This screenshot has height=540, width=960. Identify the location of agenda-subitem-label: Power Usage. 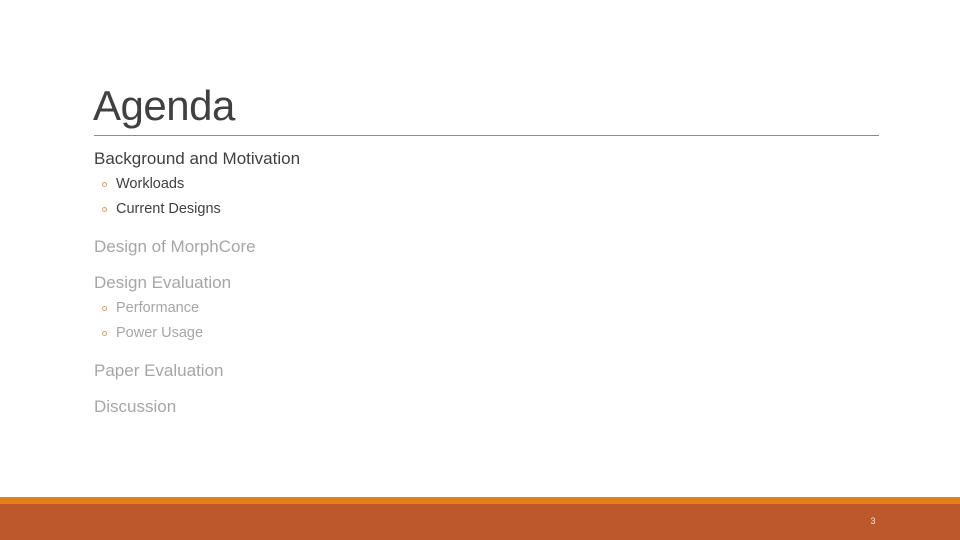
(160, 333).